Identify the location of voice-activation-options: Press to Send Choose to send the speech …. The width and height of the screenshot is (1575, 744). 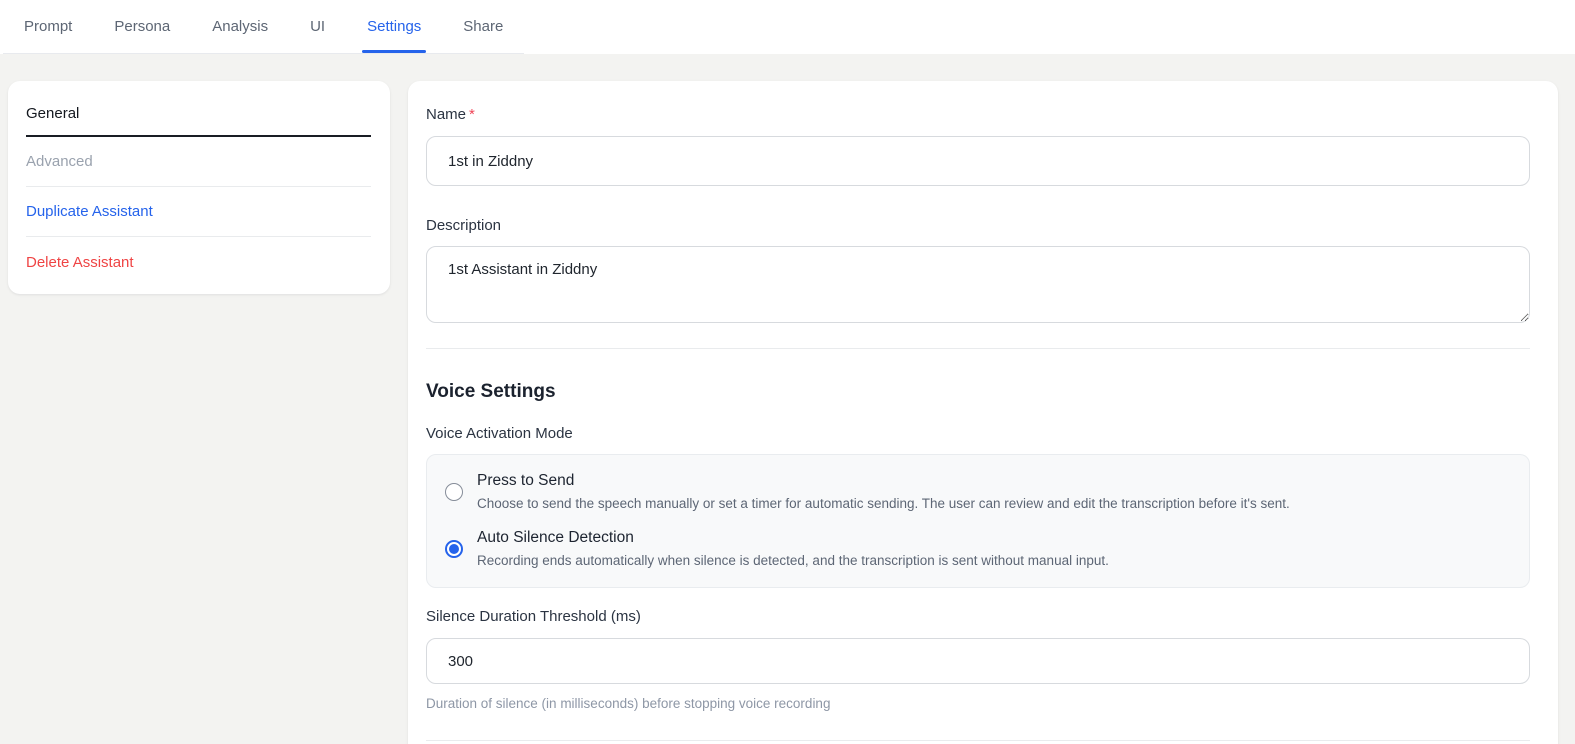
(978, 521).